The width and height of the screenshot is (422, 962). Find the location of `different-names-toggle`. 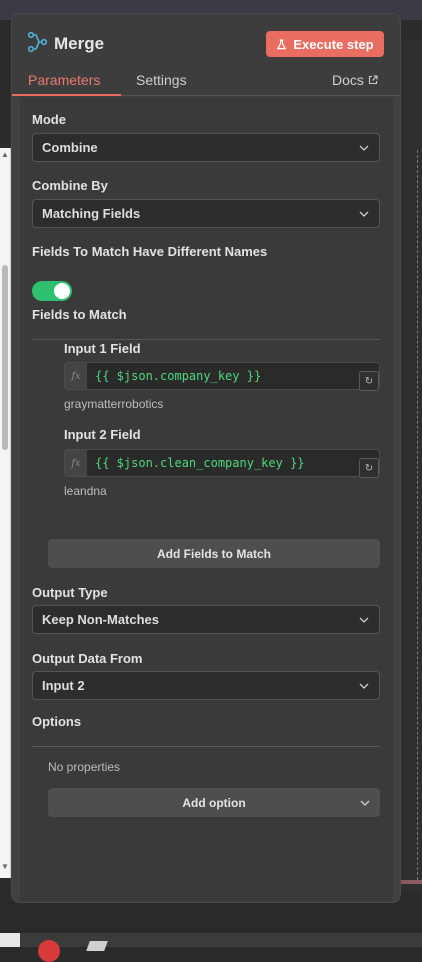

different-names-toggle is located at coordinates (52, 291).